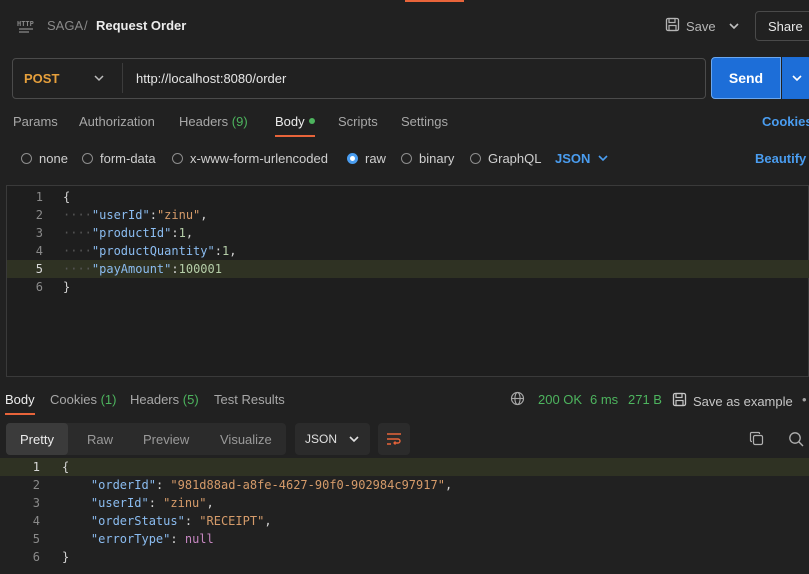  Describe the element at coordinates (437, 158) in the screenshot. I see `radio-binary-label: binary` at that location.